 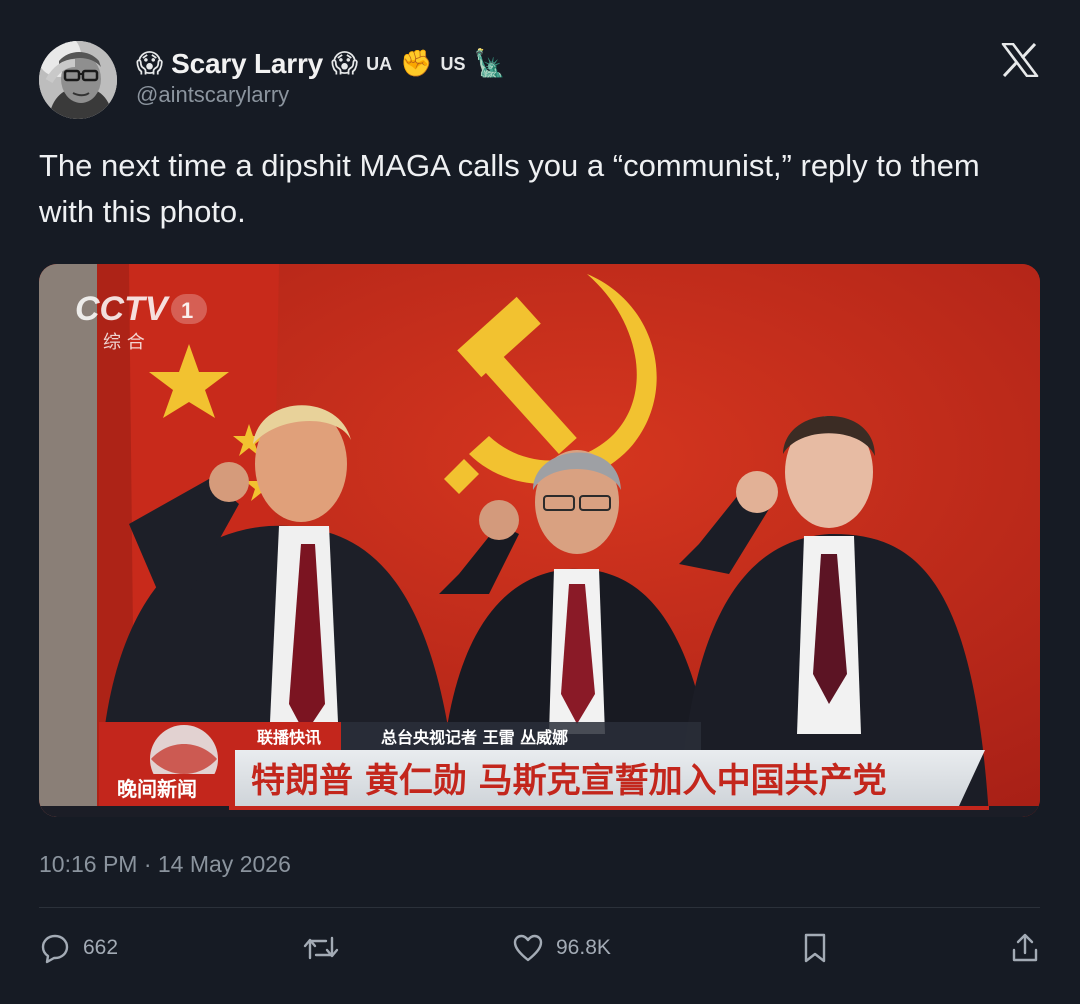 I want to click on share-button, so click(x=1025, y=948).